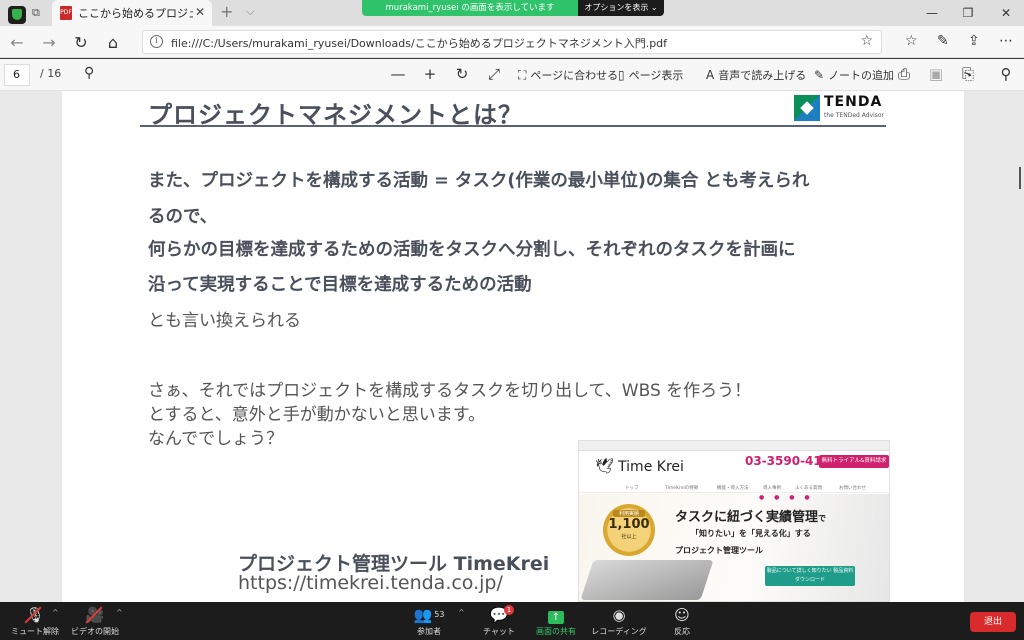  What do you see at coordinates (682, 615) in the screenshot?
I see `reactions-smile-icon: ☺` at bounding box center [682, 615].